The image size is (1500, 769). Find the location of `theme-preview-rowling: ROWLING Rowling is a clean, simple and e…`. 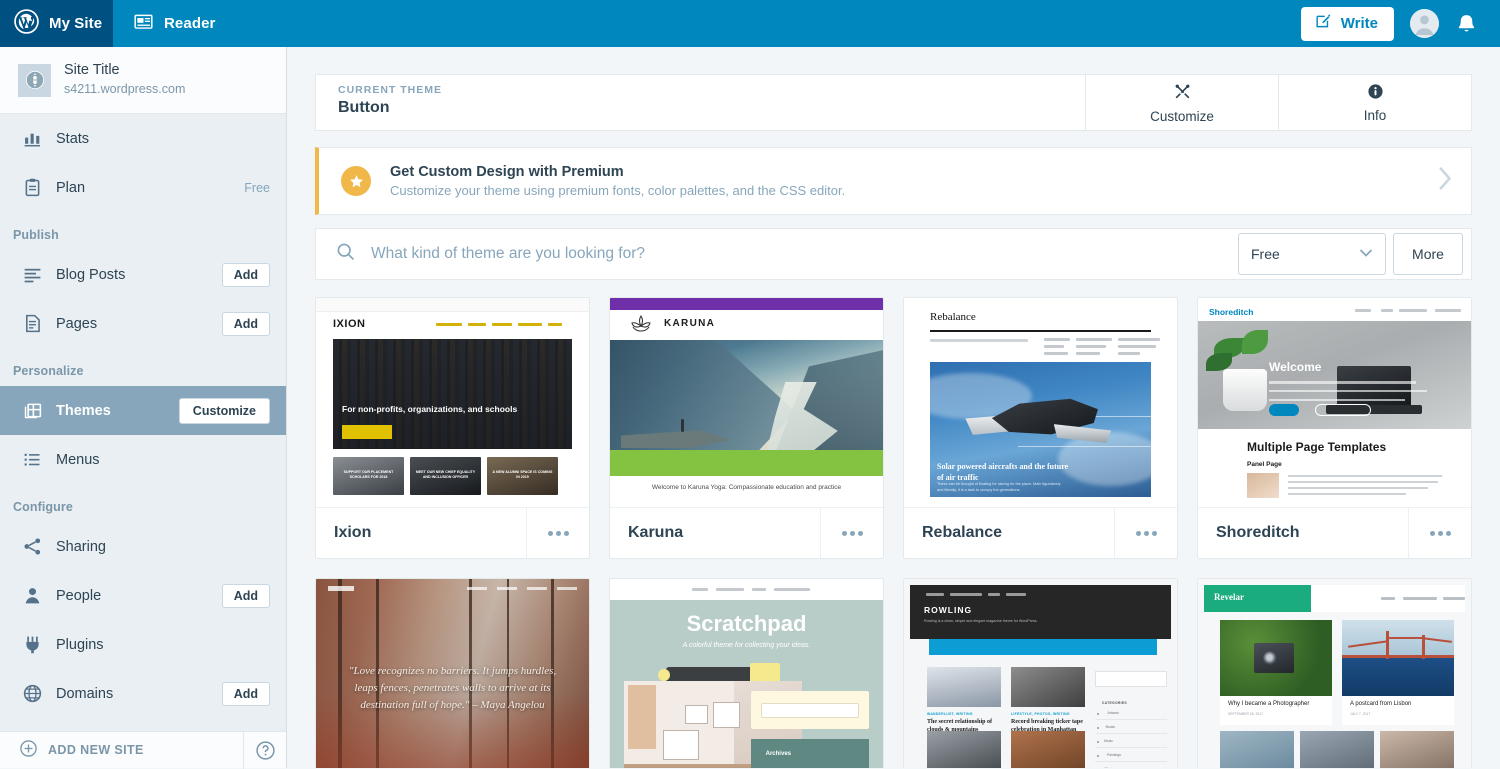

theme-preview-rowling: ROWLING Rowling is a clean, simple and e… is located at coordinates (1040, 673).